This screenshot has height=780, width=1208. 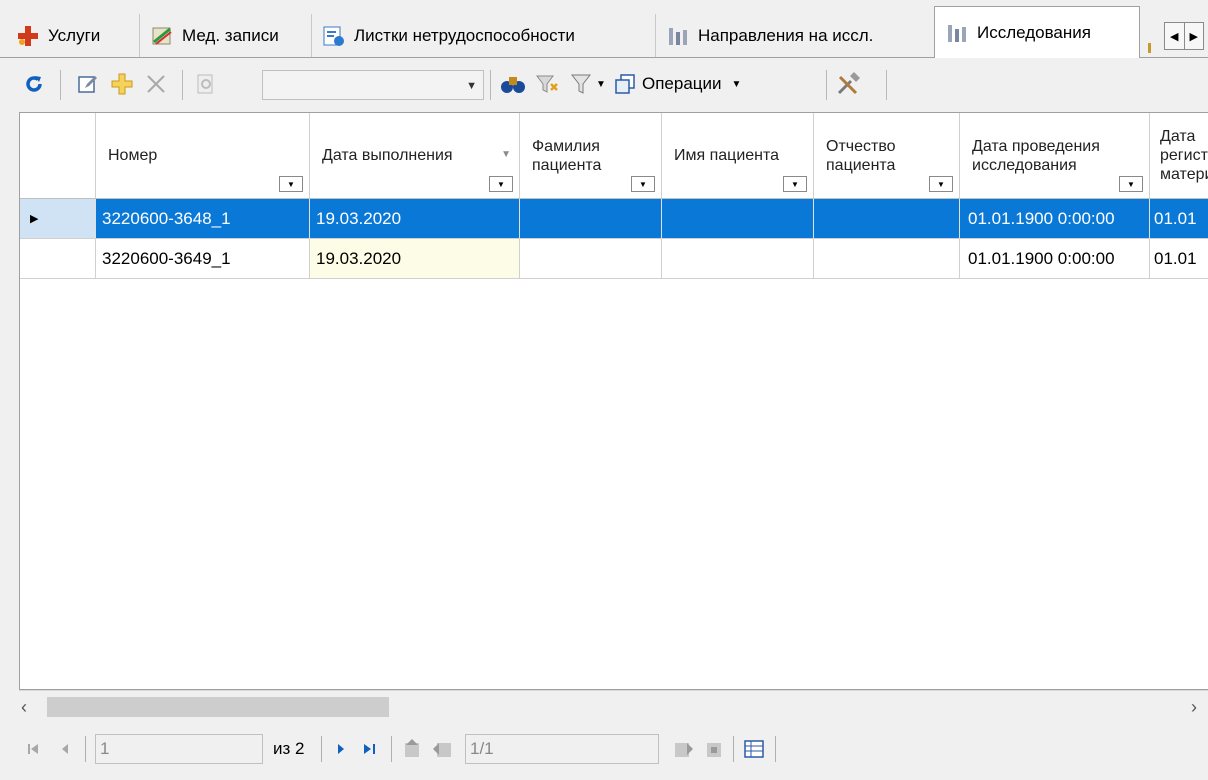 What do you see at coordinates (203, 219) in the screenshot?
I see `cell-number: 3220600-3648_1` at bounding box center [203, 219].